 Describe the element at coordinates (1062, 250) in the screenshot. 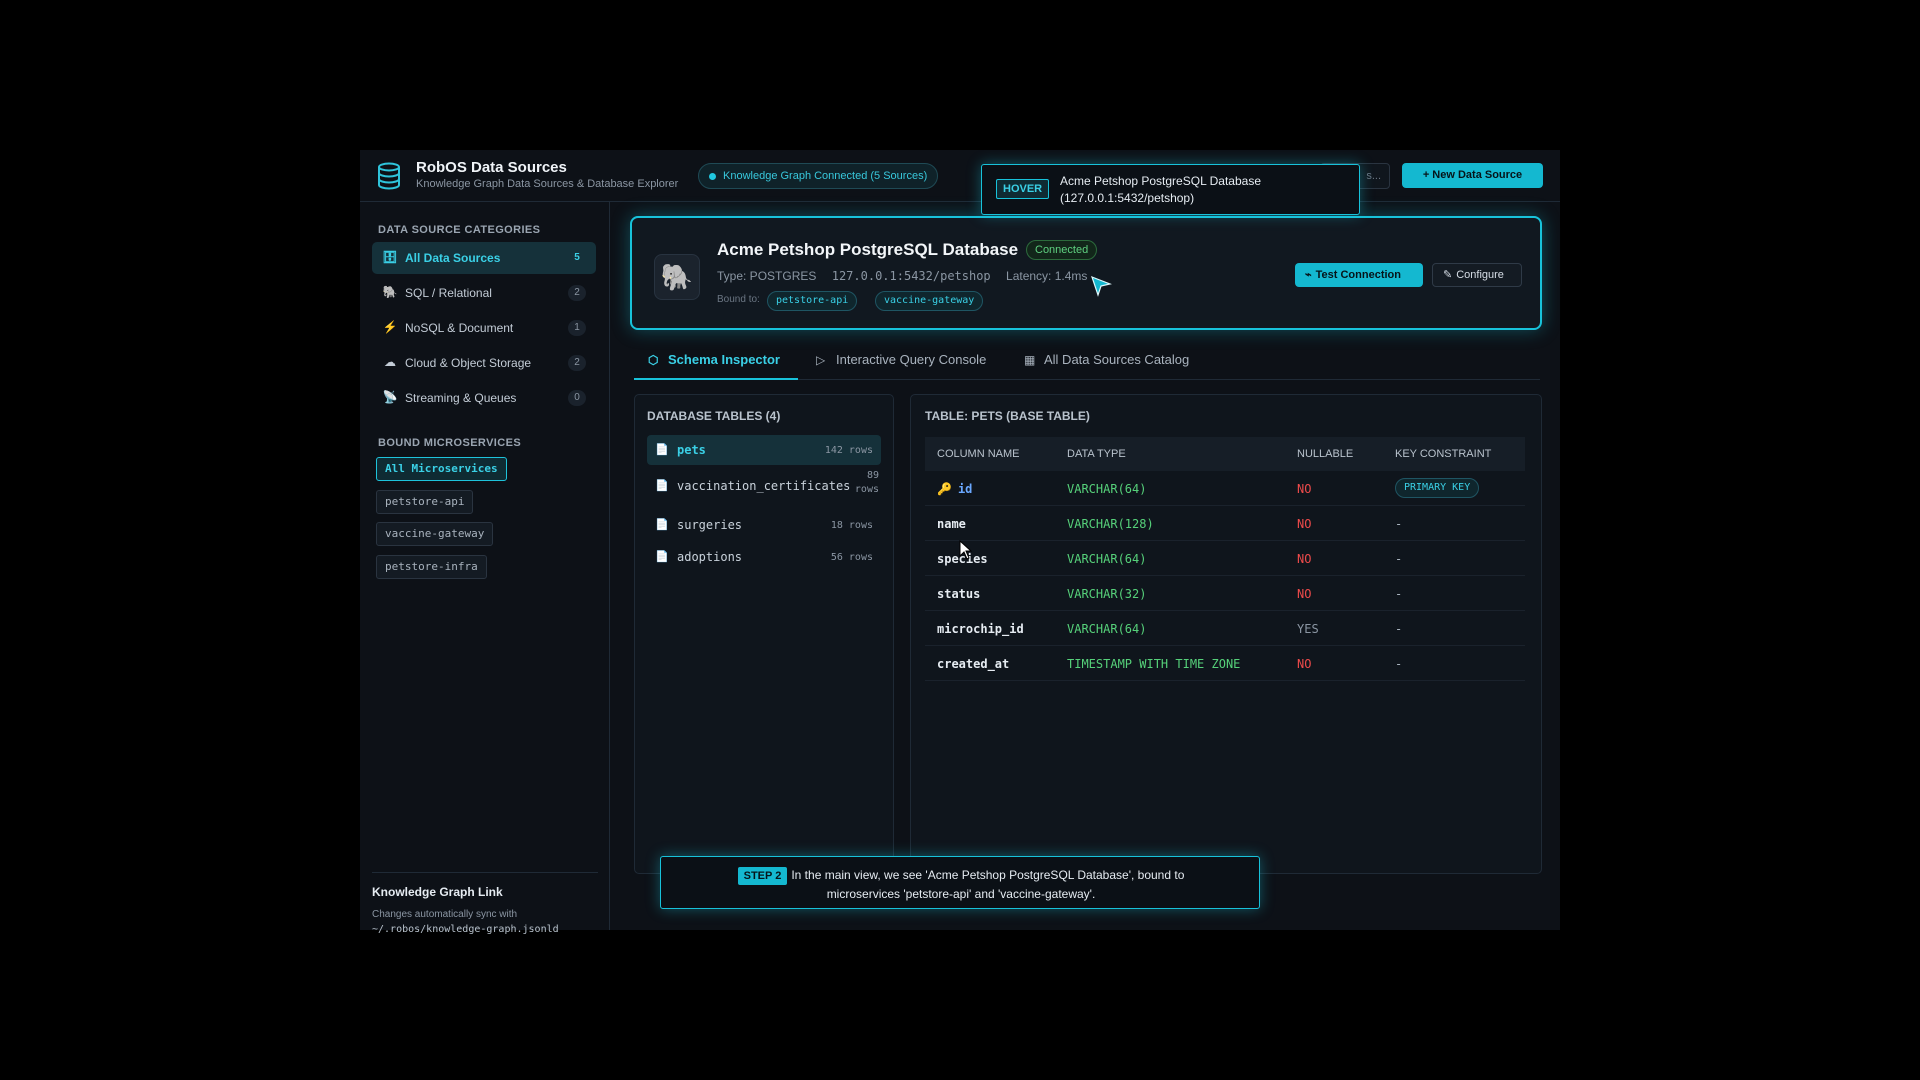

I see `connection-status-badge: Connected` at that location.